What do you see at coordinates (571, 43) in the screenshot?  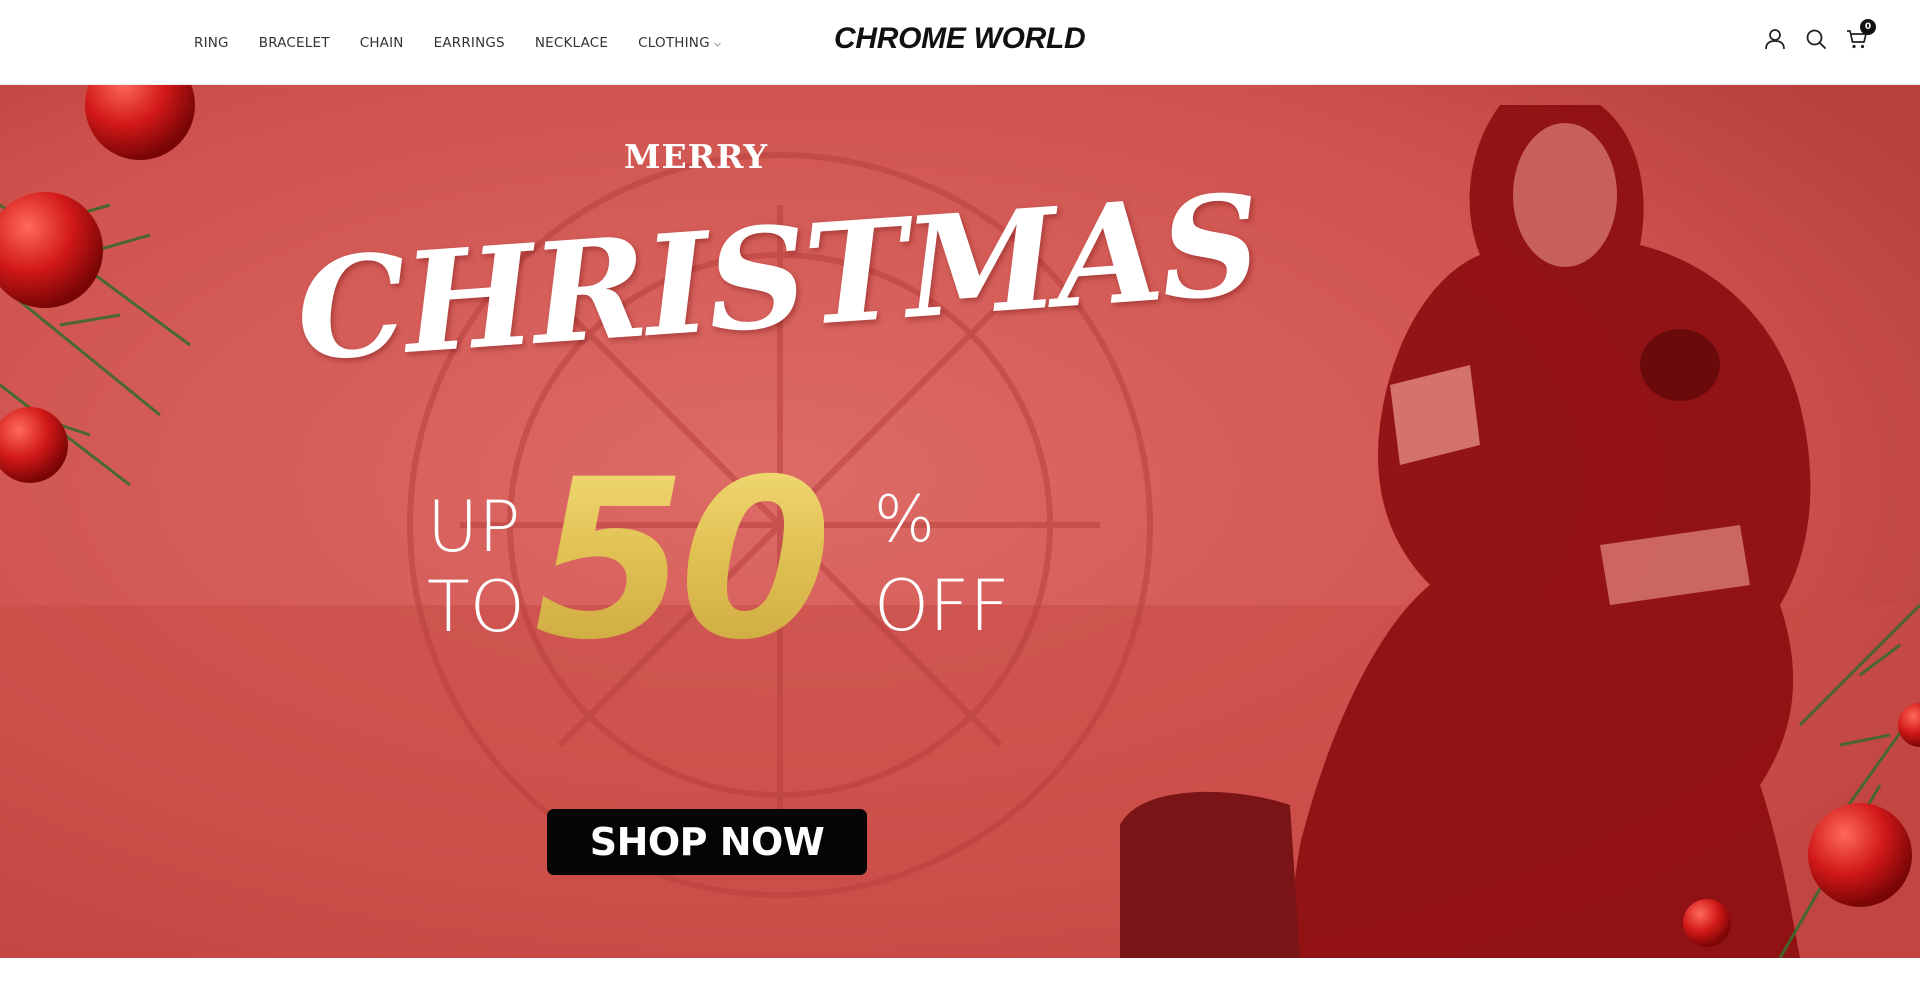 I see `nav-item-necklace: NECKLACE` at bounding box center [571, 43].